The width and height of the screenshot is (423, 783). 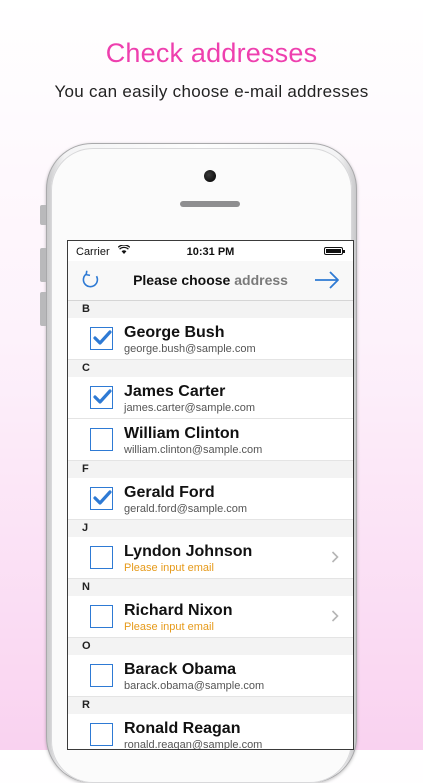 I want to click on contact-row: Richard Nixon Please input email, so click(x=210, y=617).